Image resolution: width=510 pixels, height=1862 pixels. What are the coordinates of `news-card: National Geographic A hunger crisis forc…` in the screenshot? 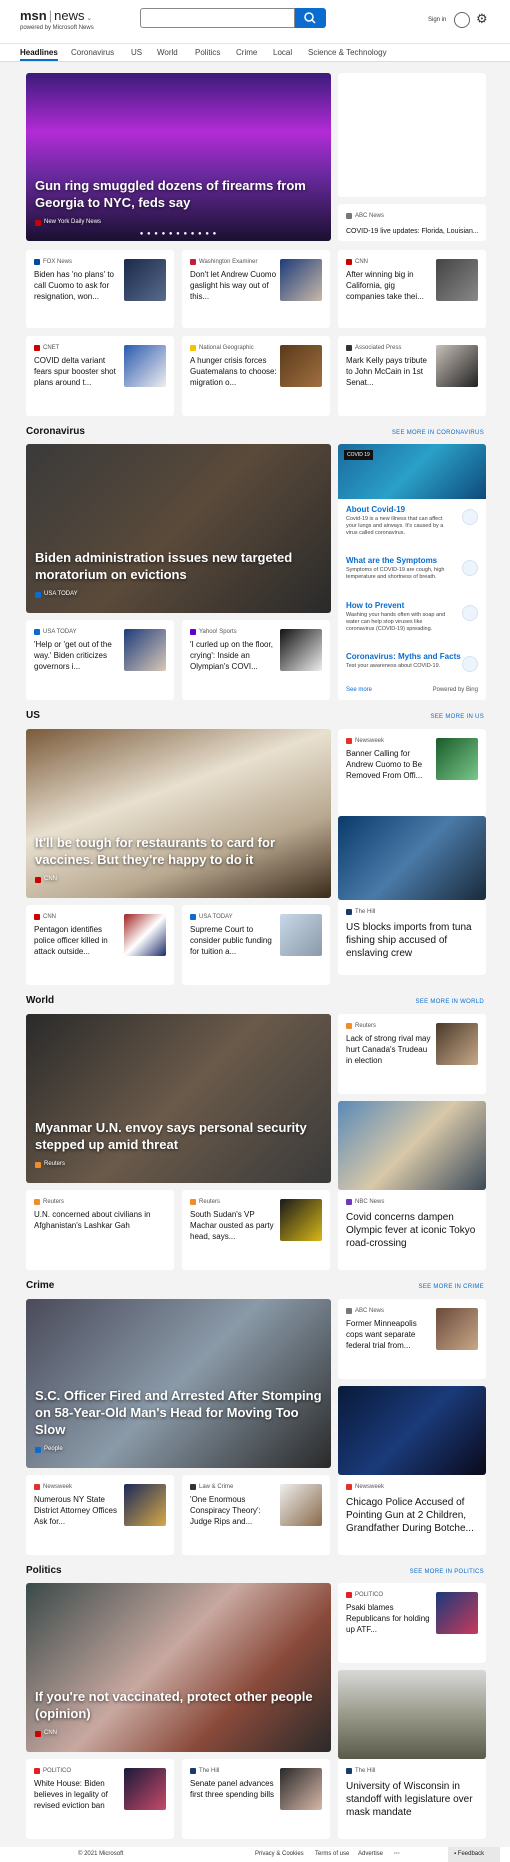 It's located at (256, 376).